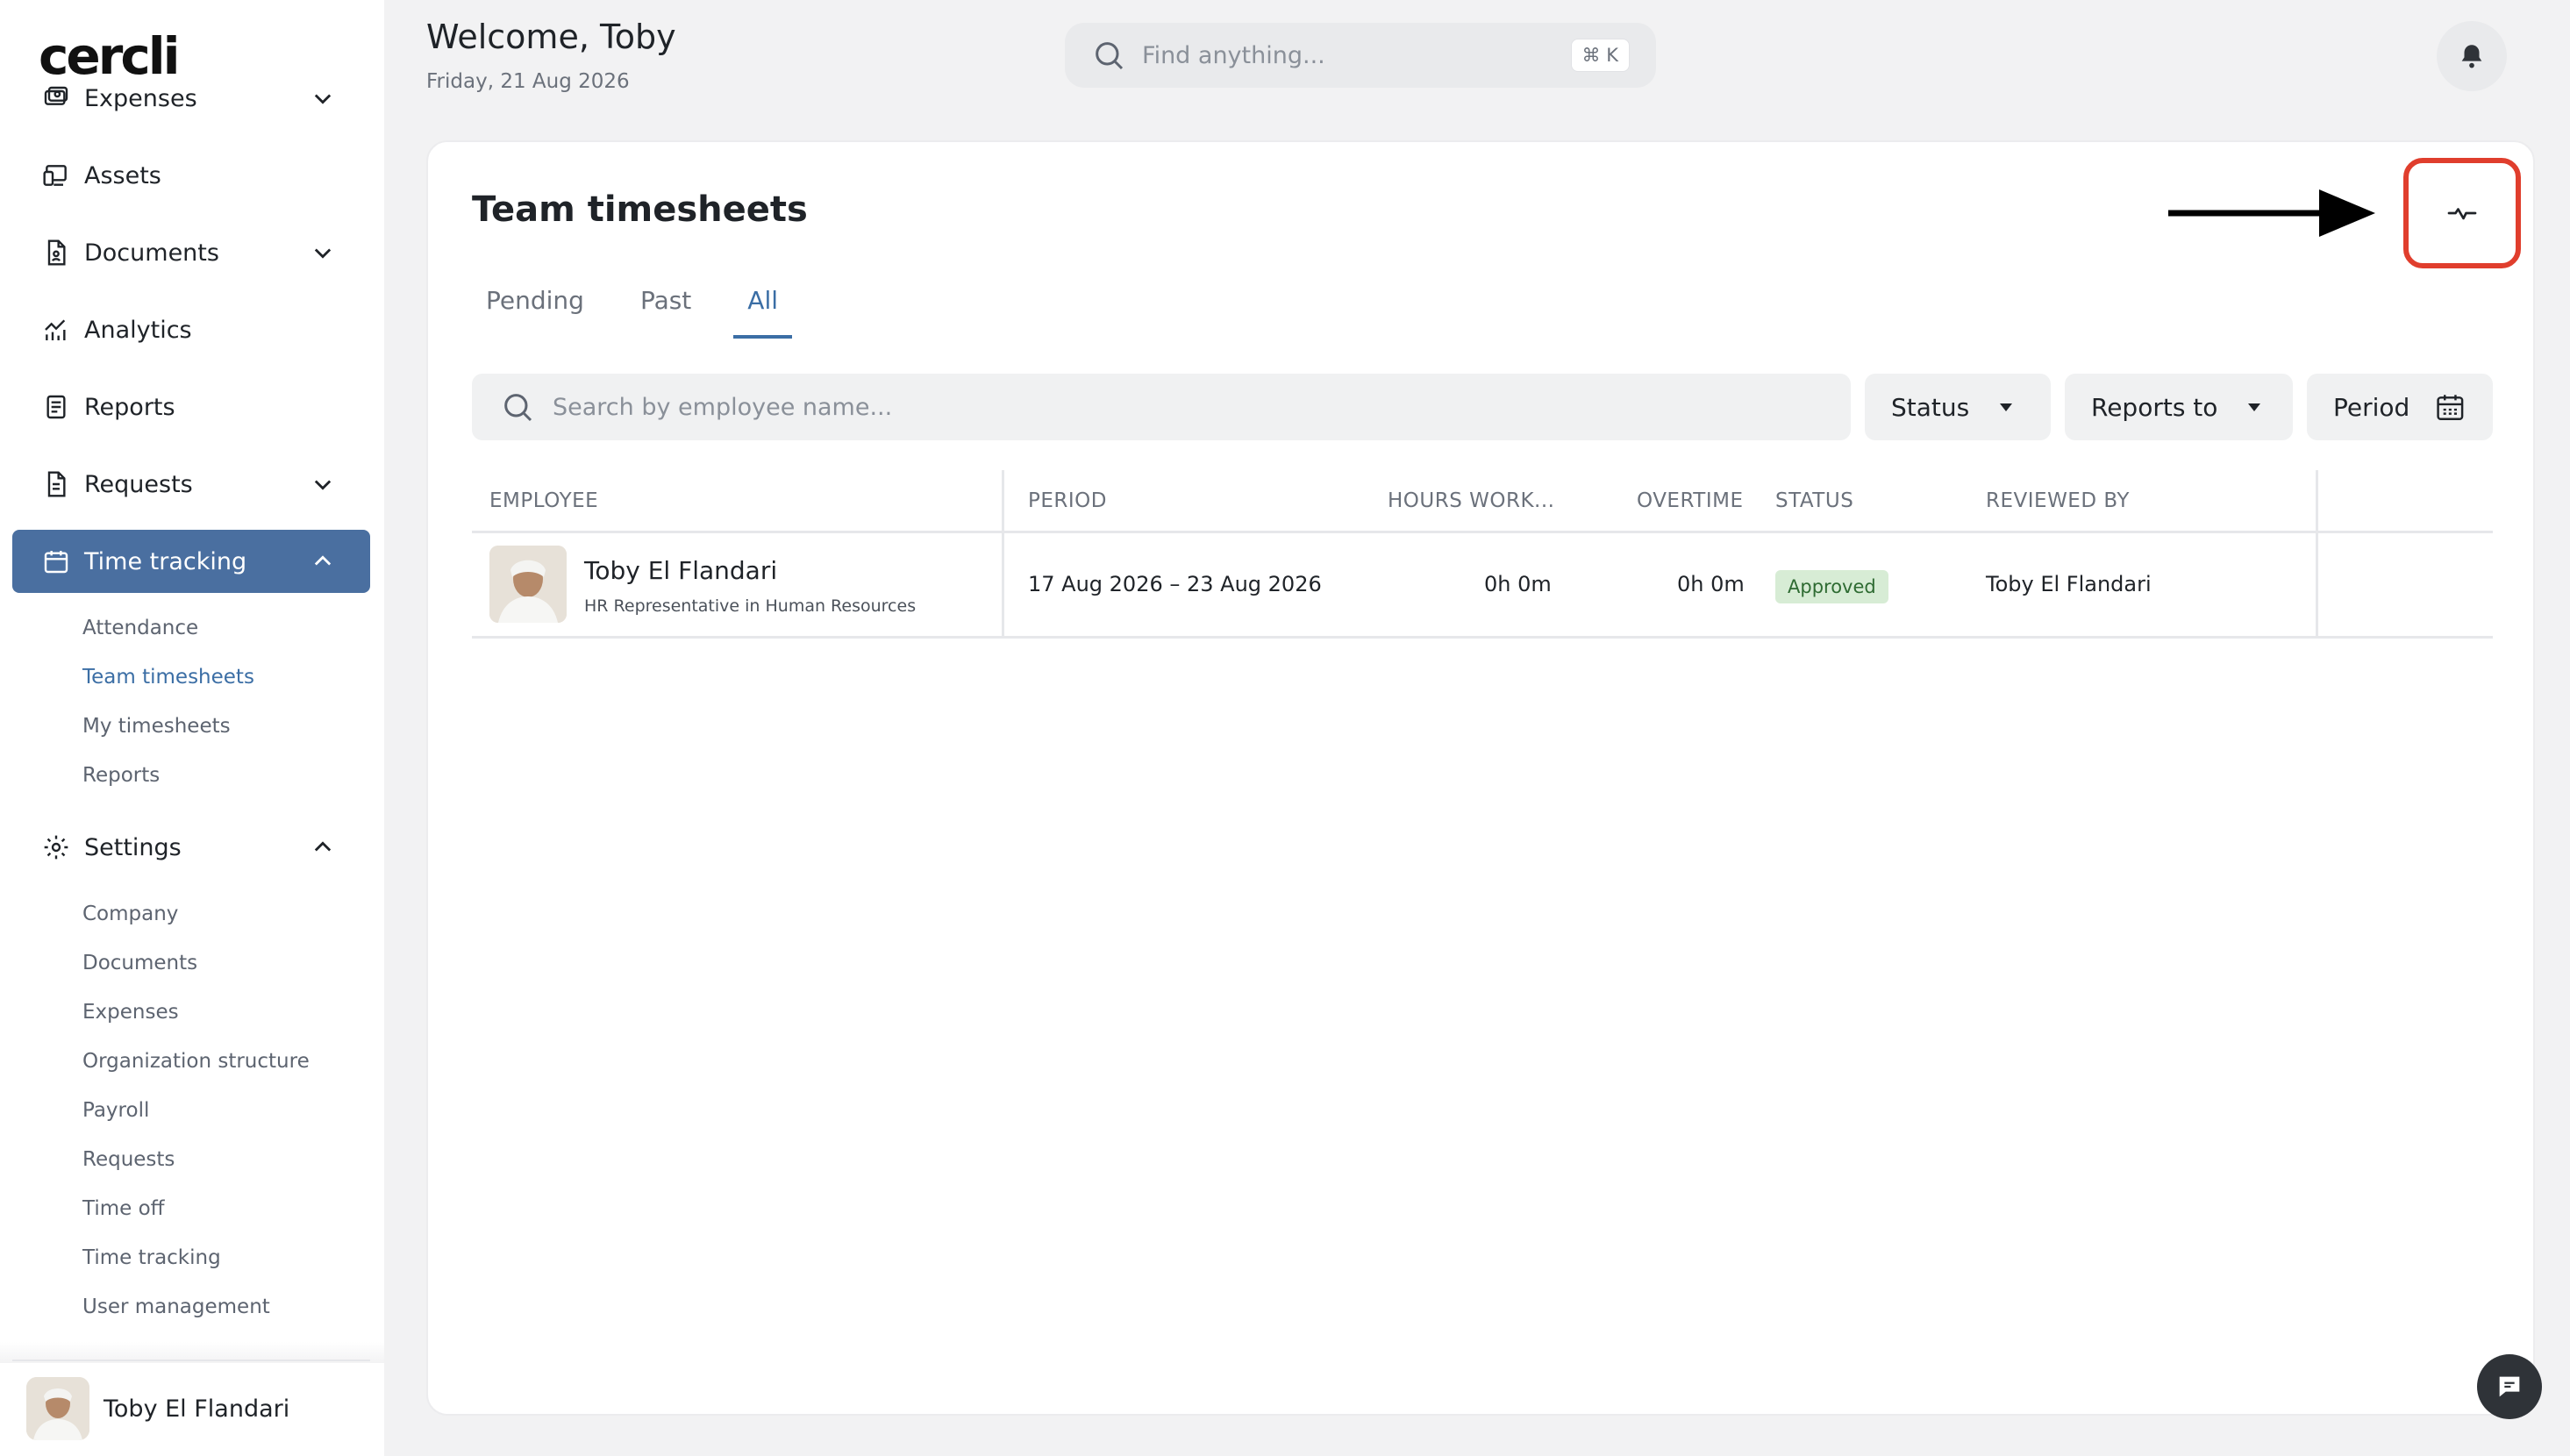  I want to click on period-filter-label: Period, so click(2371, 407).